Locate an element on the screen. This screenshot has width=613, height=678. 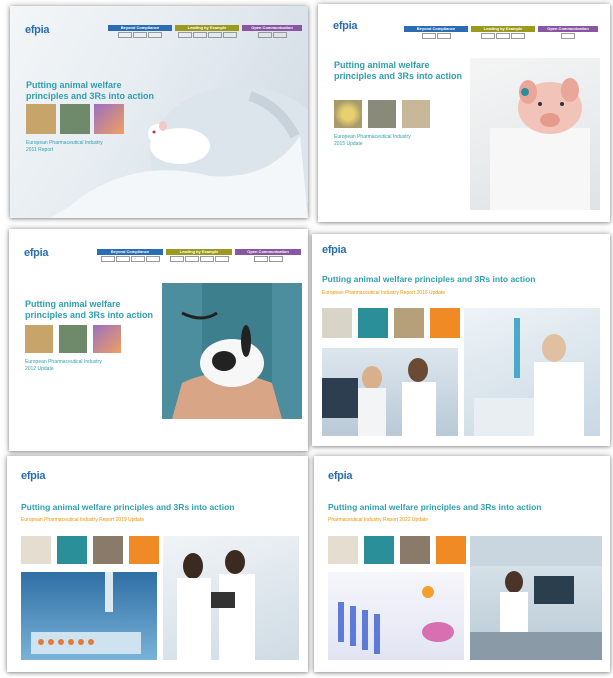
vials-photo is located at coordinates (396, 616).